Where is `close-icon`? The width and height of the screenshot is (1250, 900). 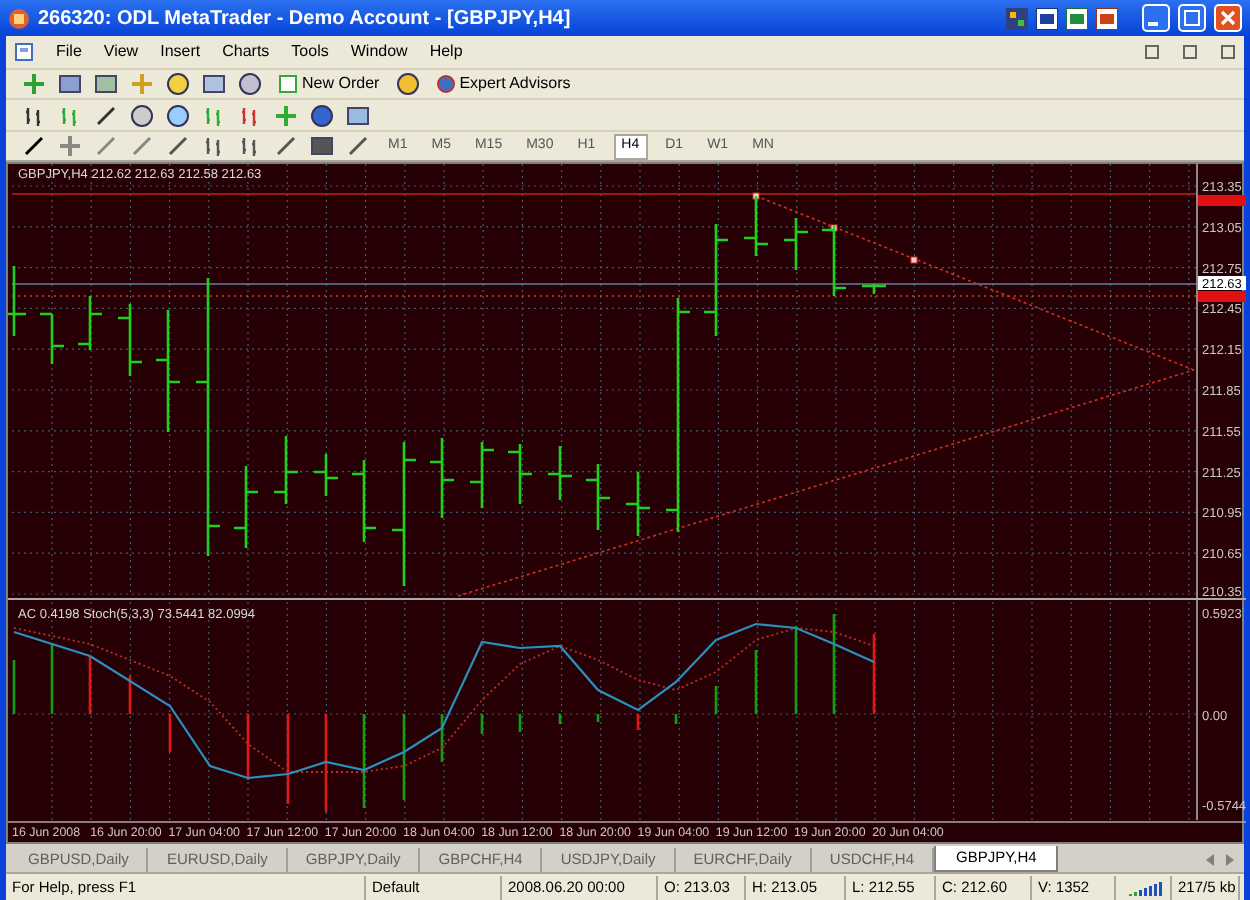 close-icon is located at coordinates (1228, 51).